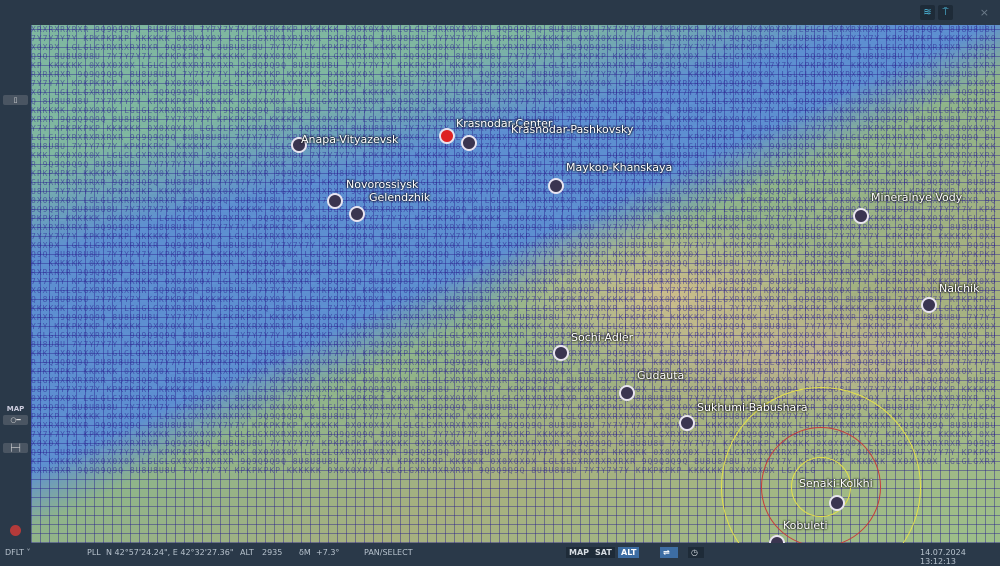 This screenshot has width=1000, height=566. What do you see at coordinates (696, 552) in the screenshot?
I see `clock-icon: ◷` at bounding box center [696, 552].